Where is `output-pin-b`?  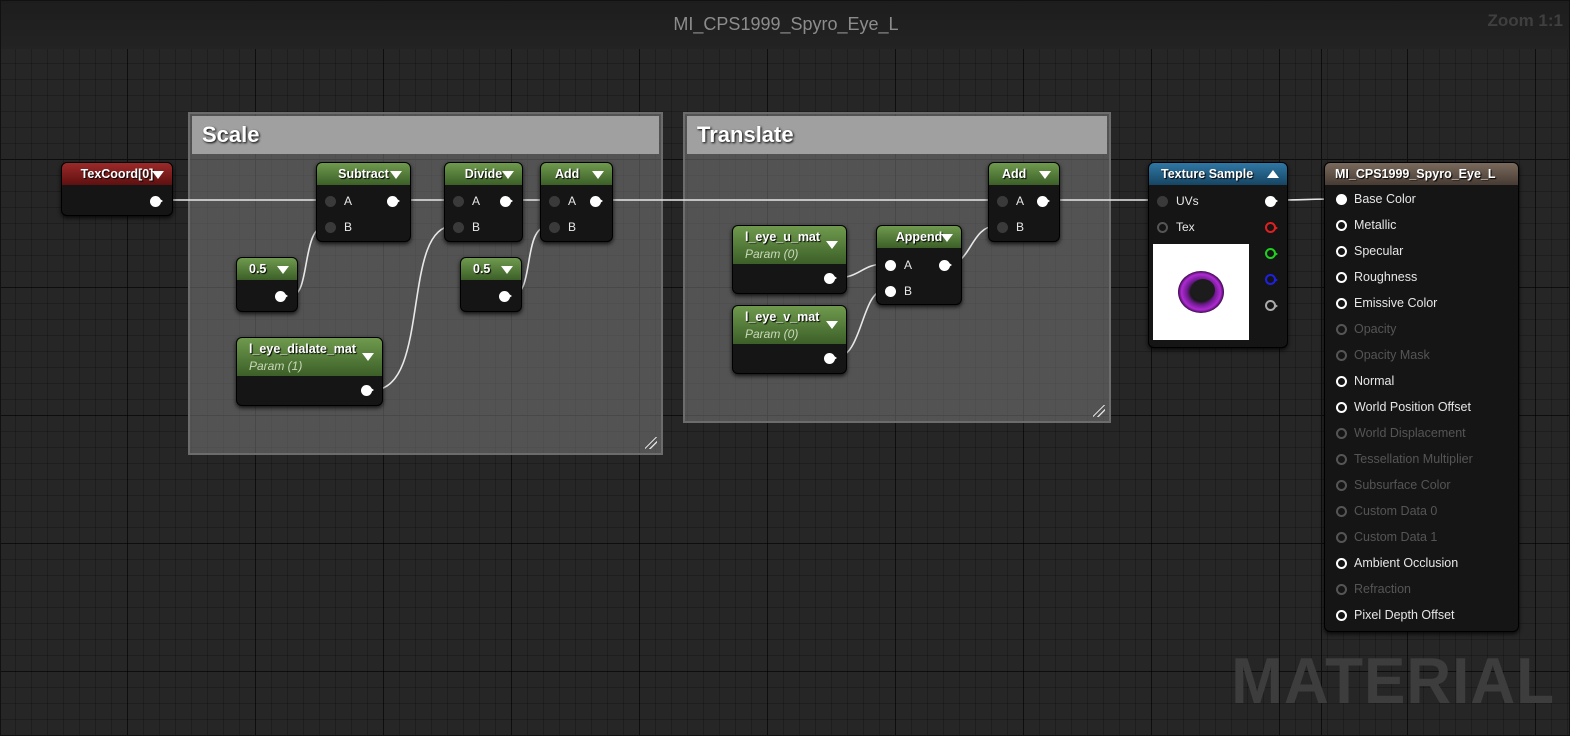
output-pin-b is located at coordinates (1271, 279).